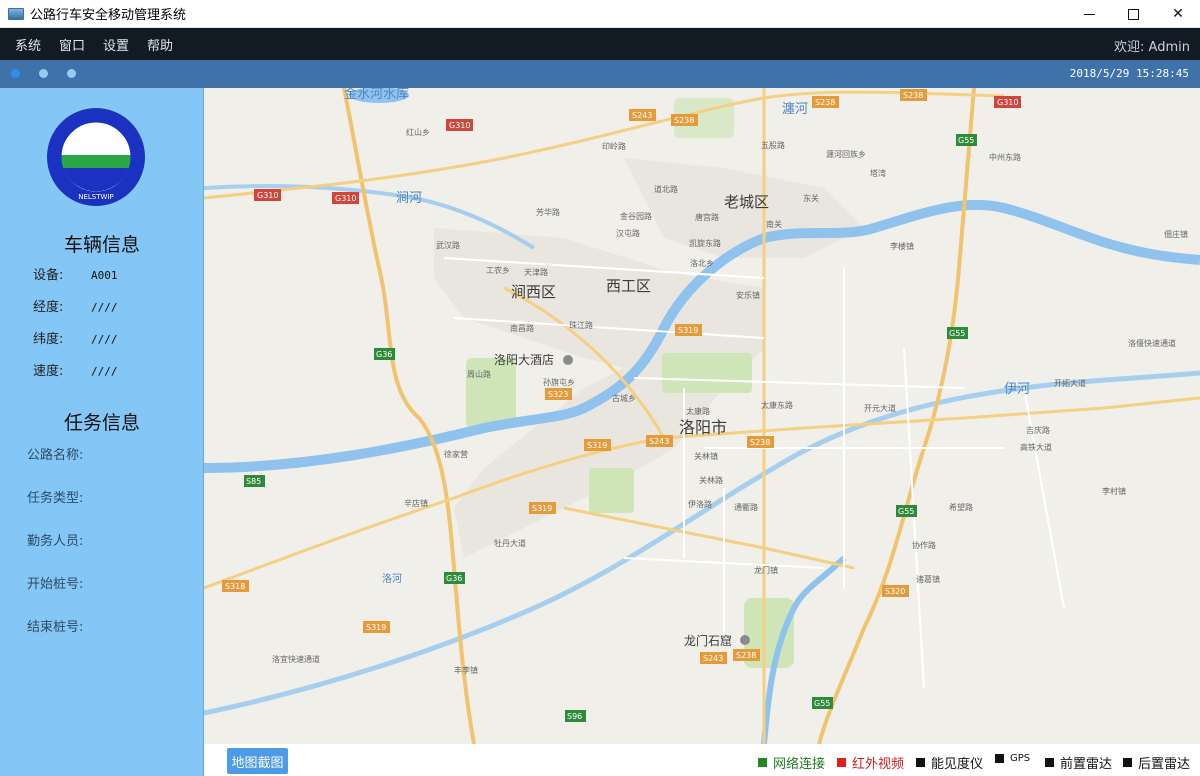 This screenshot has width=1200, height=776. What do you see at coordinates (760, 442) in the screenshot?
I see `road-sign-s238-d: S238` at bounding box center [760, 442].